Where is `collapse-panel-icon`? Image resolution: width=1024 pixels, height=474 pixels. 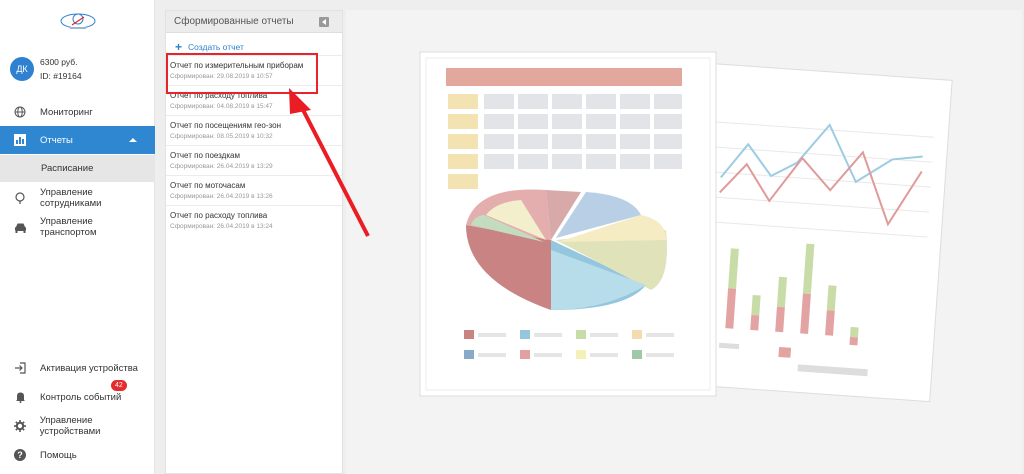
collapse-panel-icon is located at coordinates (324, 22).